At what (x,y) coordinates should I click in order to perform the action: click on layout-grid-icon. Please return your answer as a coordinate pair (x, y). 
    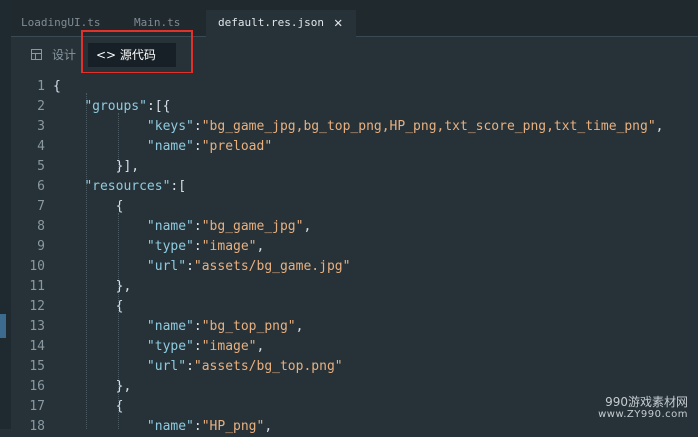
    Looking at the image, I should click on (36, 54).